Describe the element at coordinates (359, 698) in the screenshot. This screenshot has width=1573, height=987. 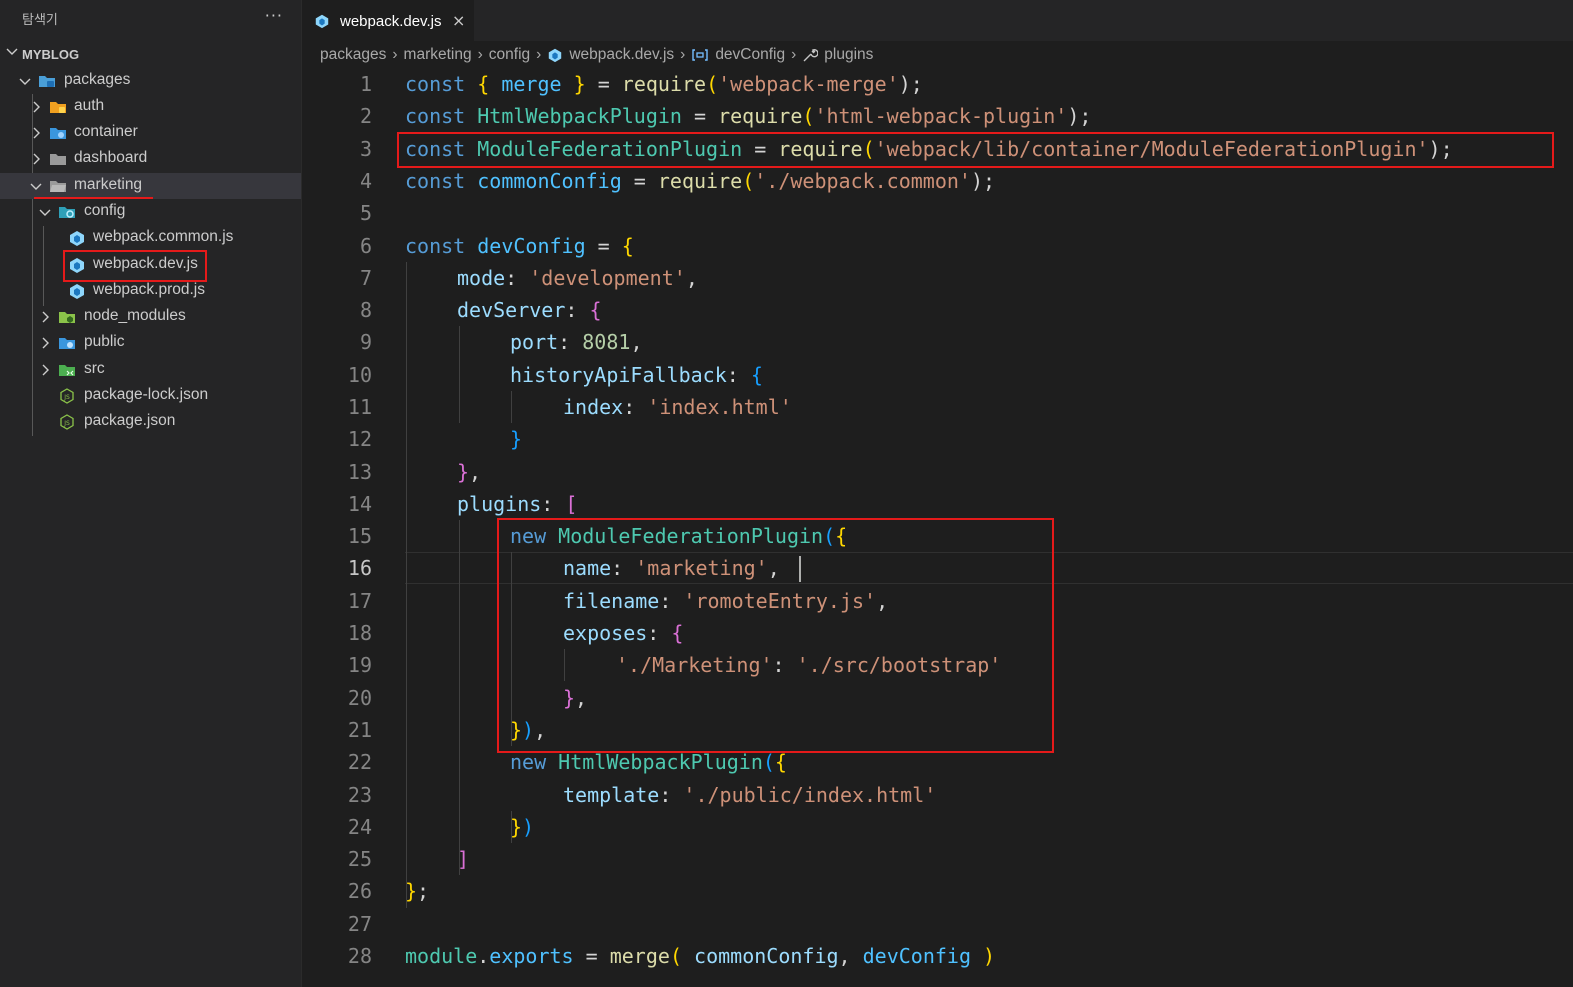
I see `line-number: 20` at that location.